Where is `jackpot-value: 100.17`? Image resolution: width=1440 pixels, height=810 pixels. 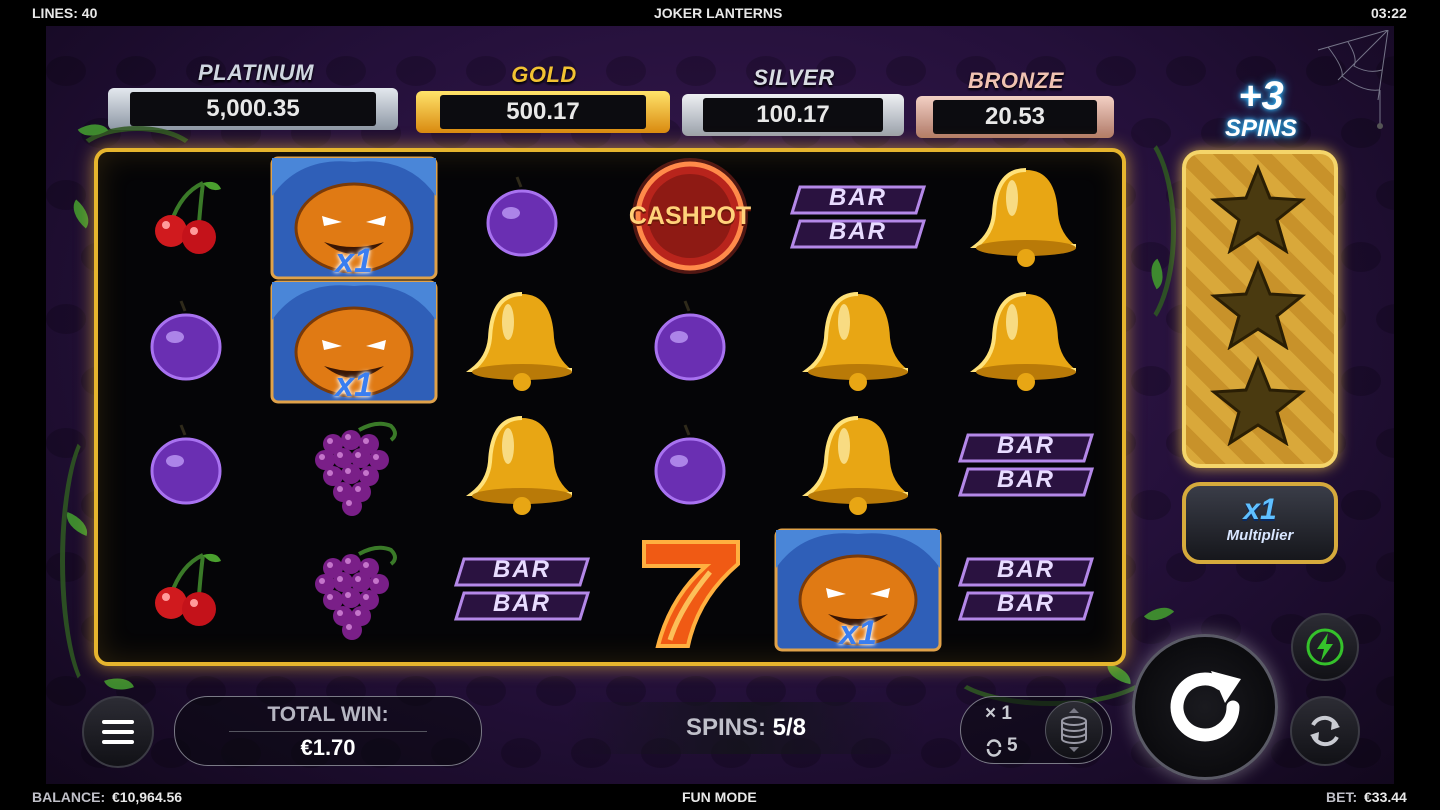
jackpot-value: 100.17 is located at coordinates (793, 115).